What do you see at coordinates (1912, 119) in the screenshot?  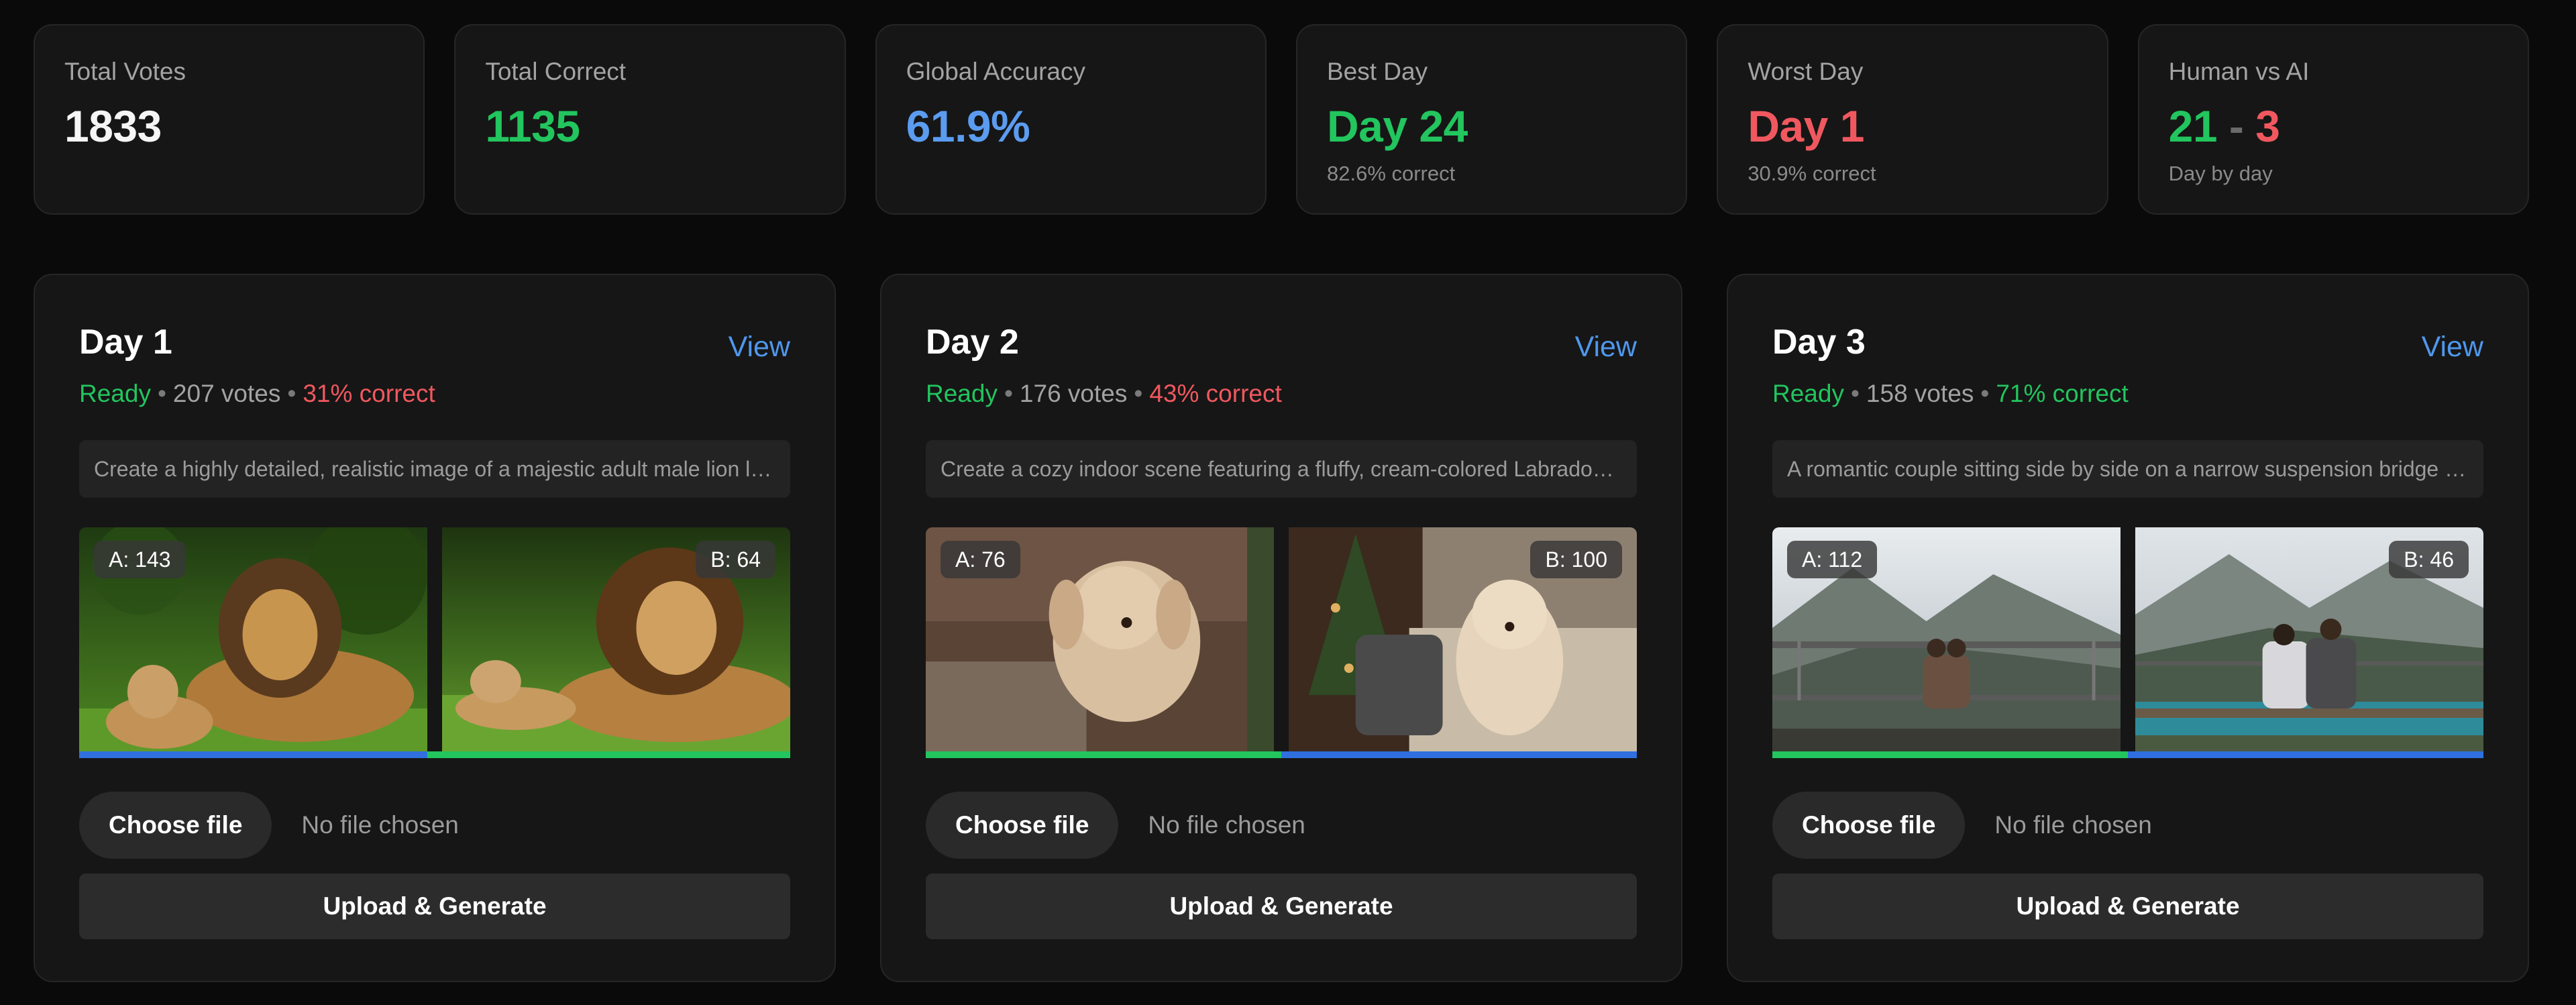 I see `stat-worst-day: Worst Day Day 1 30.9% correct` at bounding box center [1912, 119].